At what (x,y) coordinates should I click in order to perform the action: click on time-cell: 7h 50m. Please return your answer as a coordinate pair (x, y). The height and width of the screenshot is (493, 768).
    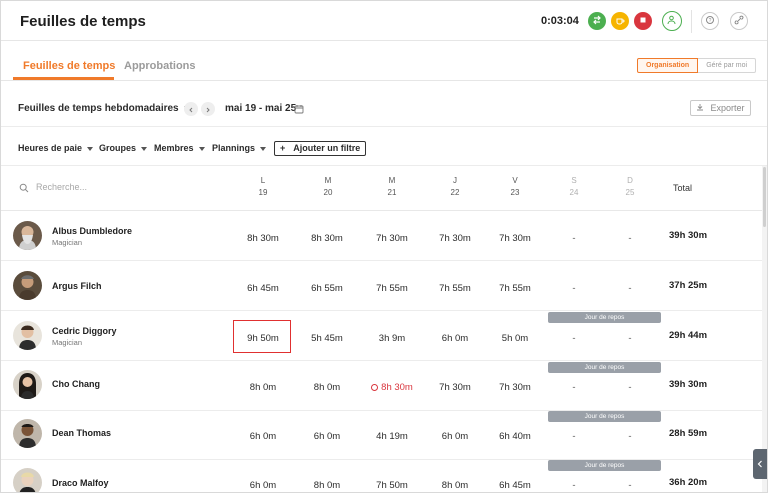
    Looking at the image, I should click on (392, 485).